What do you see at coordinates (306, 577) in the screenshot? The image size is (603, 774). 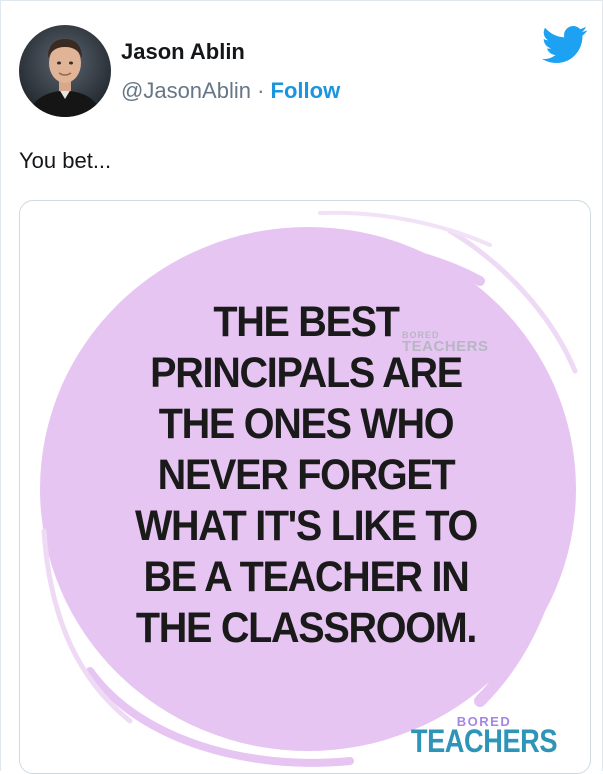 I see `quote-line: BE A TEACHER IN` at bounding box center [306, 577].